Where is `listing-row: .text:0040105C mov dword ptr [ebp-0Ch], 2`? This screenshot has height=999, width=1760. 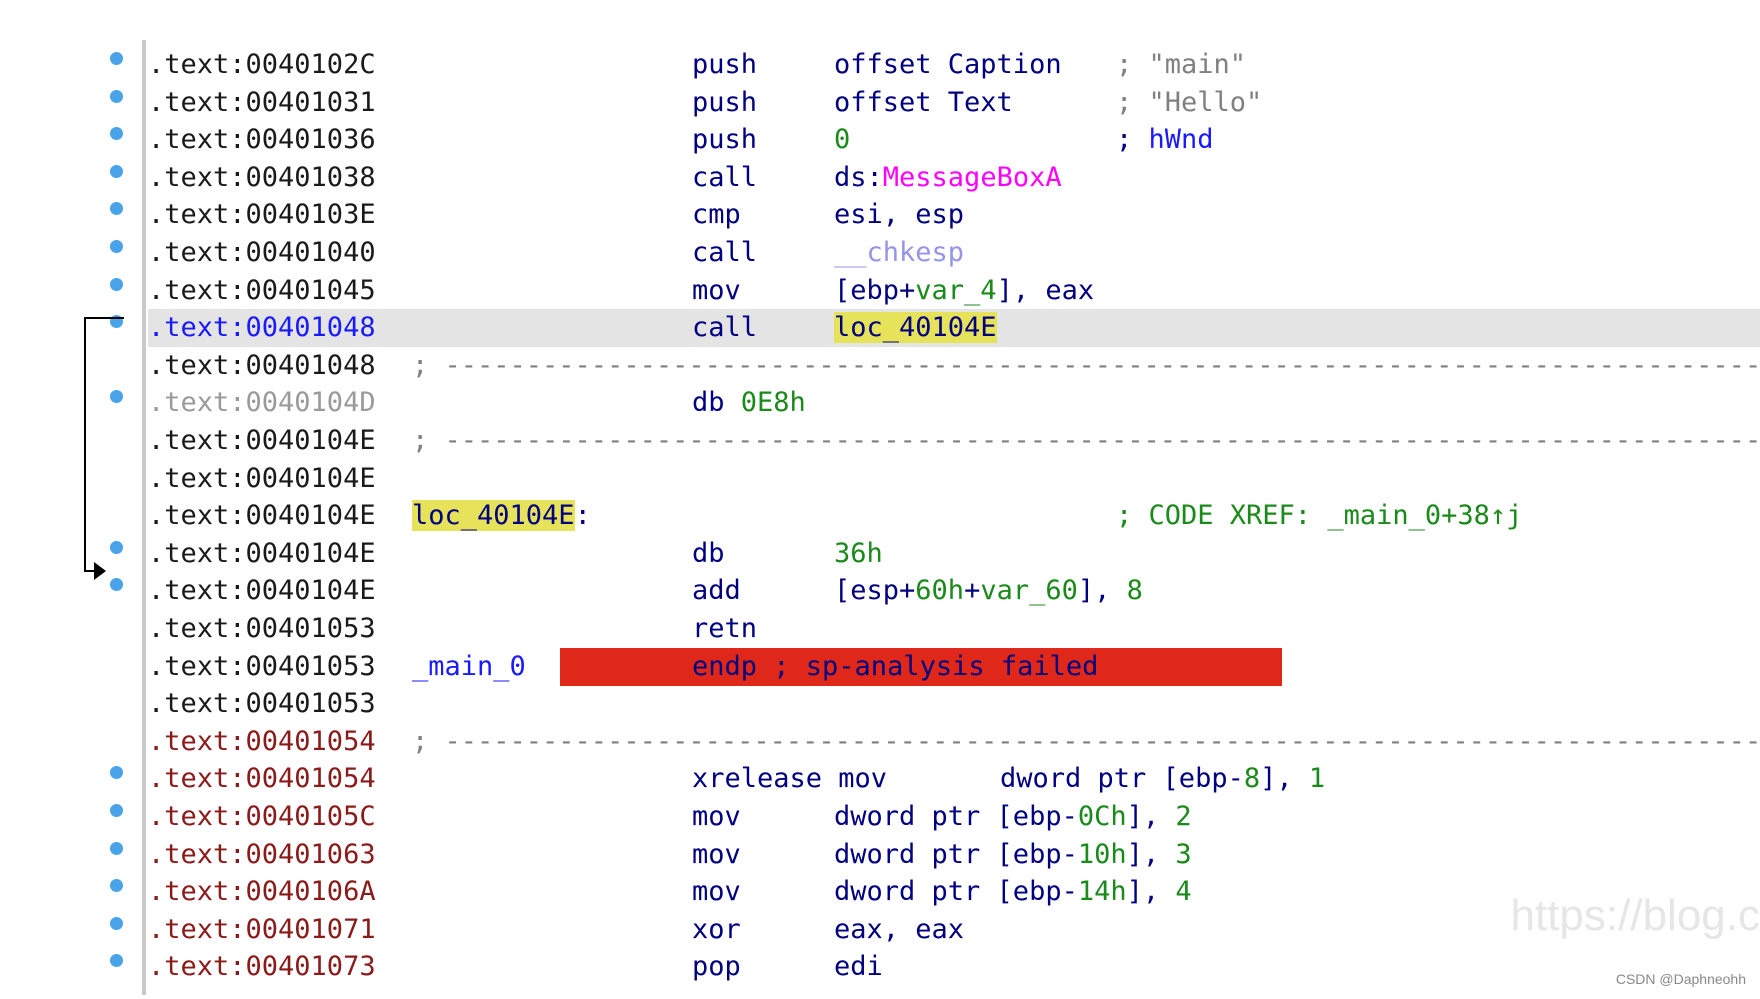 listing-row: .text:0040105C mov dword ptr [ebp-0Ch], 2 is located at coordinates (954, 817).